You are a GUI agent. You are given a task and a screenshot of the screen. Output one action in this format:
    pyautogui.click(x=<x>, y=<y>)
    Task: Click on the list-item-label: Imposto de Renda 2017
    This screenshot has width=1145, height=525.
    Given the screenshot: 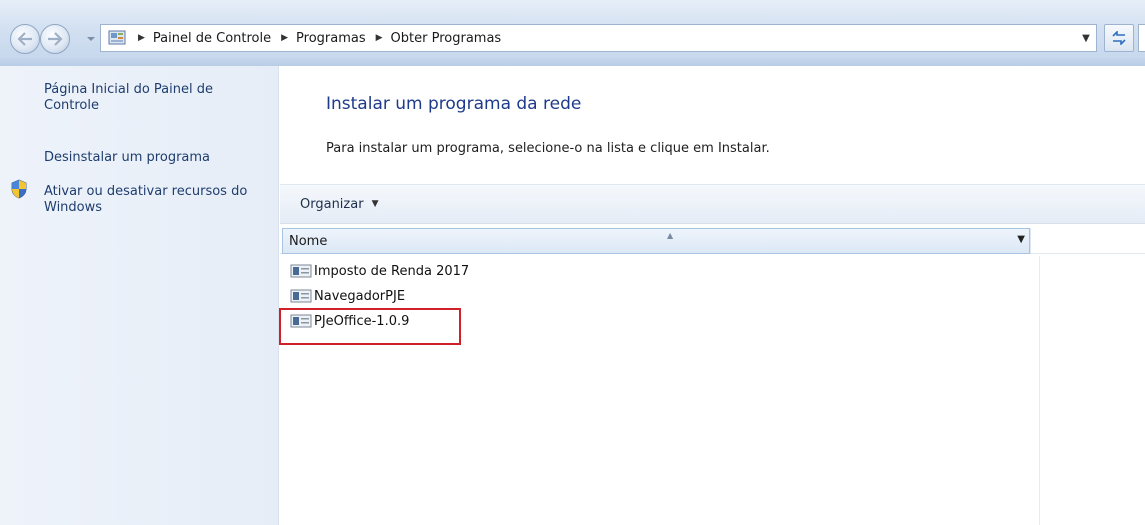 What is the action you would take?
    pyautogui.click(x=392, y=271)
    